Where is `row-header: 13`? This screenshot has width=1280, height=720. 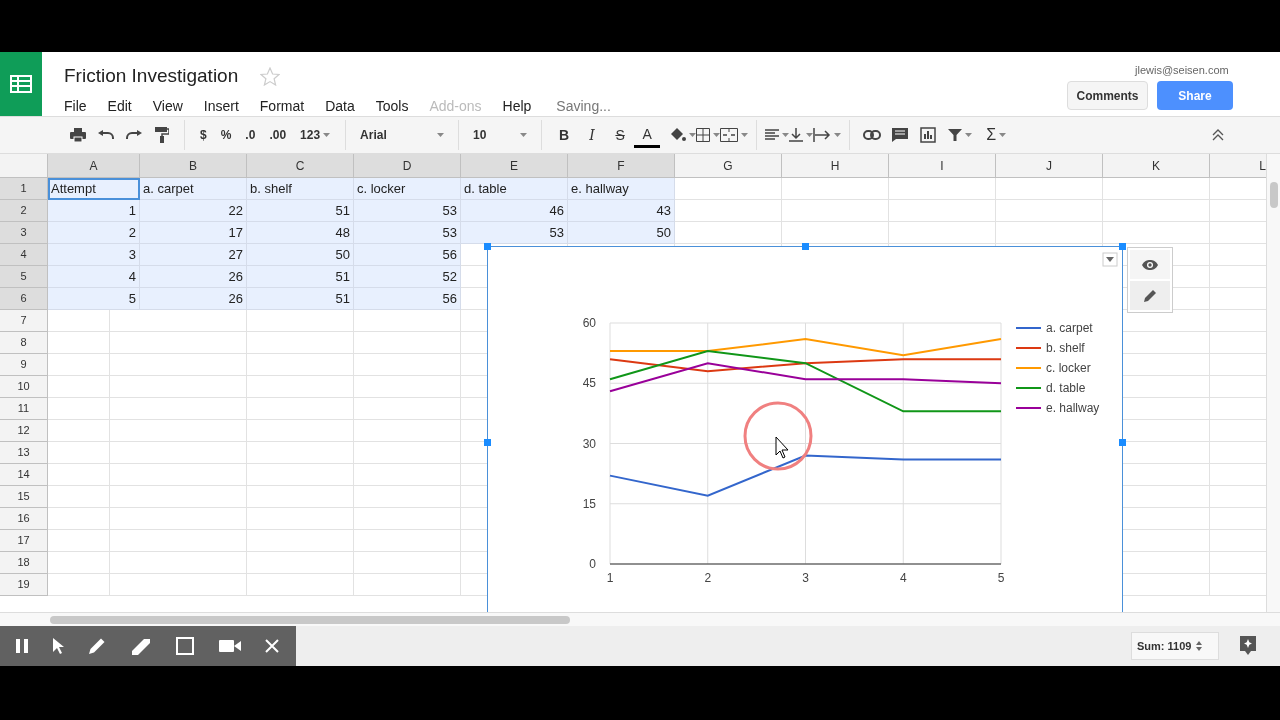
row-header: 13 is located at coordinates (24, 453).